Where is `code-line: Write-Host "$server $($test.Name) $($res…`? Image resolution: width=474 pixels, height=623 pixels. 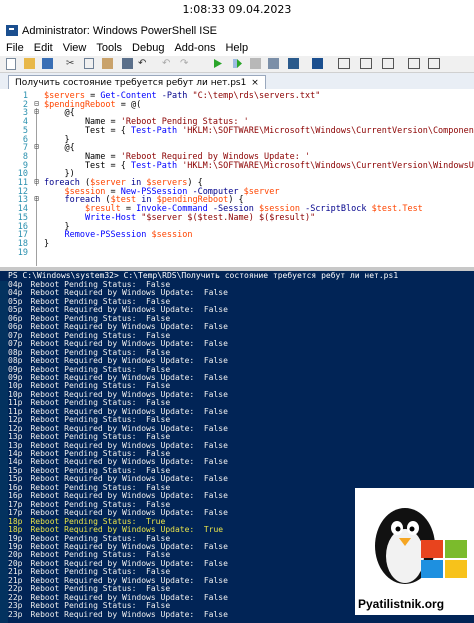
code-line: Write-Host "$server $($test.Name) $($res… is located at coordinates (200, 217).